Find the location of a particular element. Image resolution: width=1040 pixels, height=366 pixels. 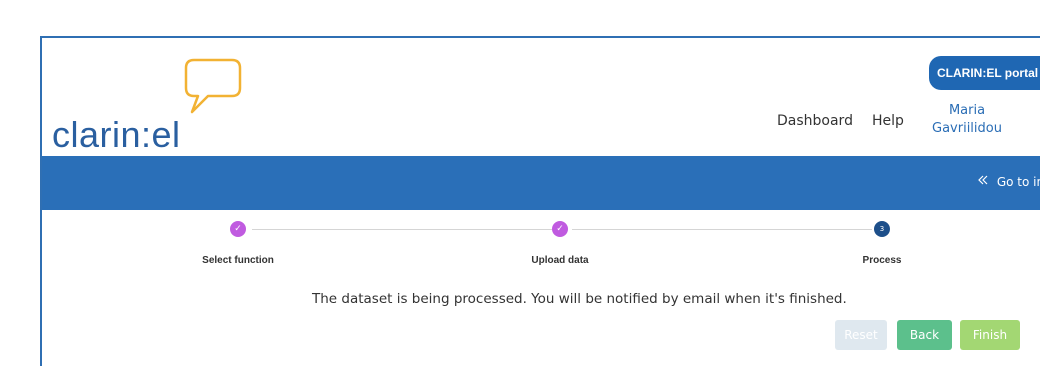

user-last-name: Gavriilidou is located at coordinates (967, 128).